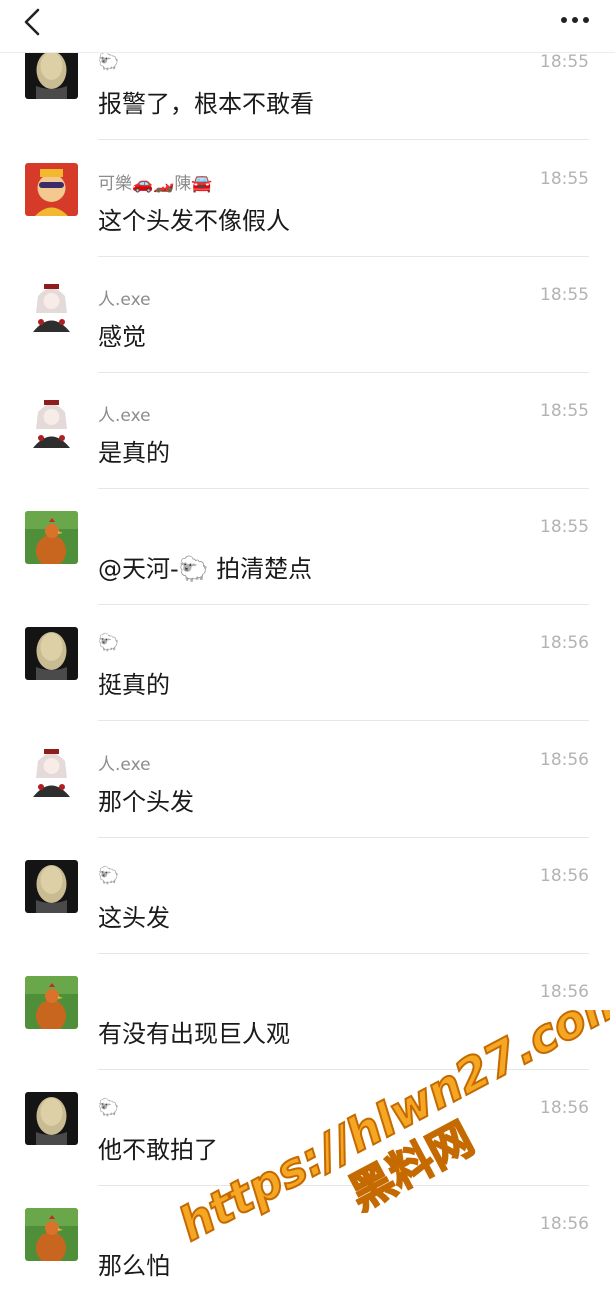 This screenshot has width=615, height=1302. I want to click on message-row: 18:55 @天河-🐑 拍清楚点, so click(307, 547).